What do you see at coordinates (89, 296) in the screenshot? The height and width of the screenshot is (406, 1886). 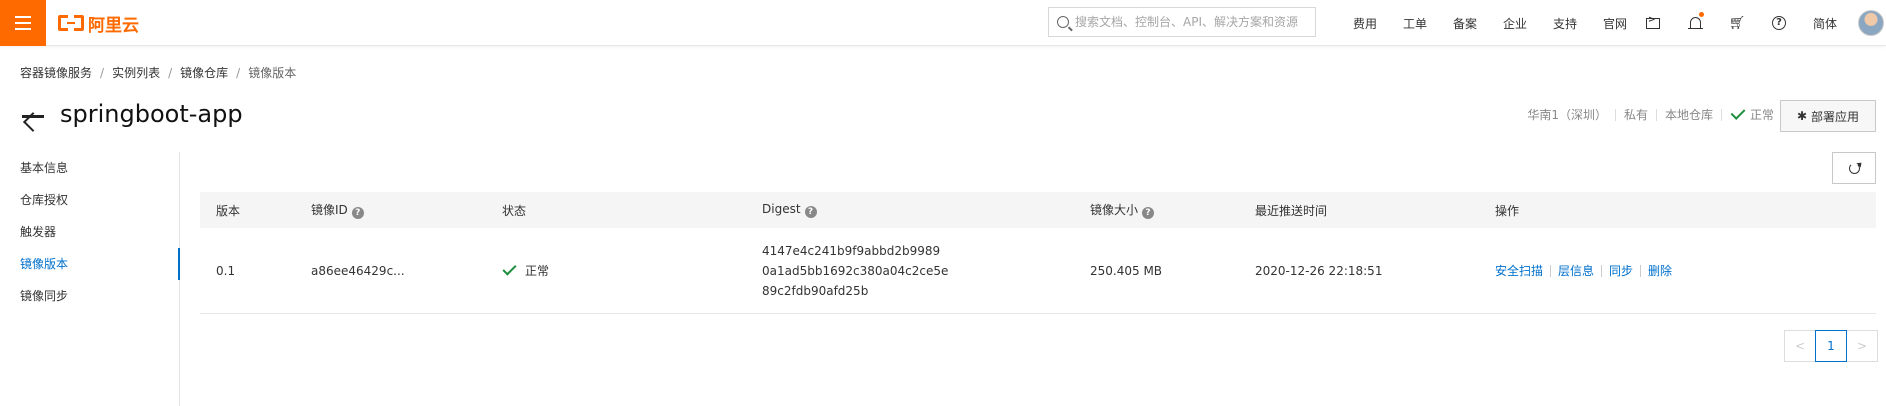 I see `sidebar-item-image-sync: 镜像同步` at bounding box center [89, 296].